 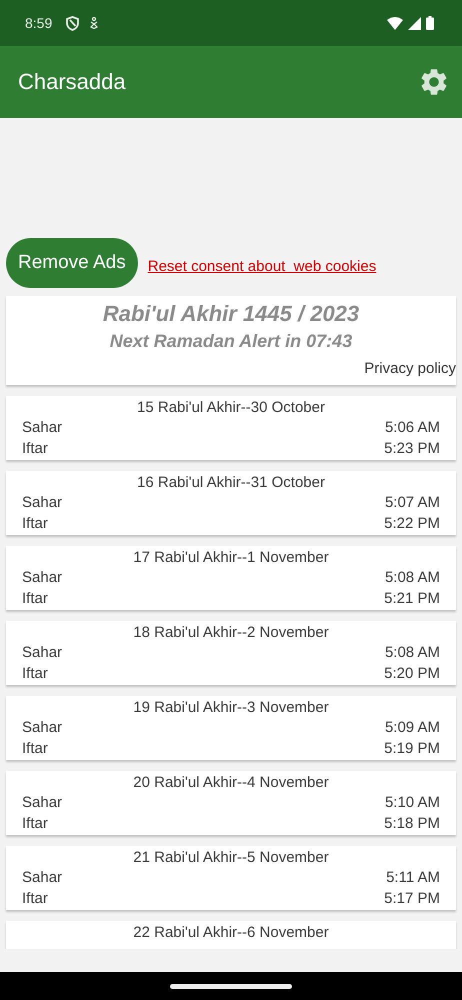 What do you see at coordinates (412, 749) in the screenshot?
I see `time-value: 5:19 PM` at bounding box center [412, 749].